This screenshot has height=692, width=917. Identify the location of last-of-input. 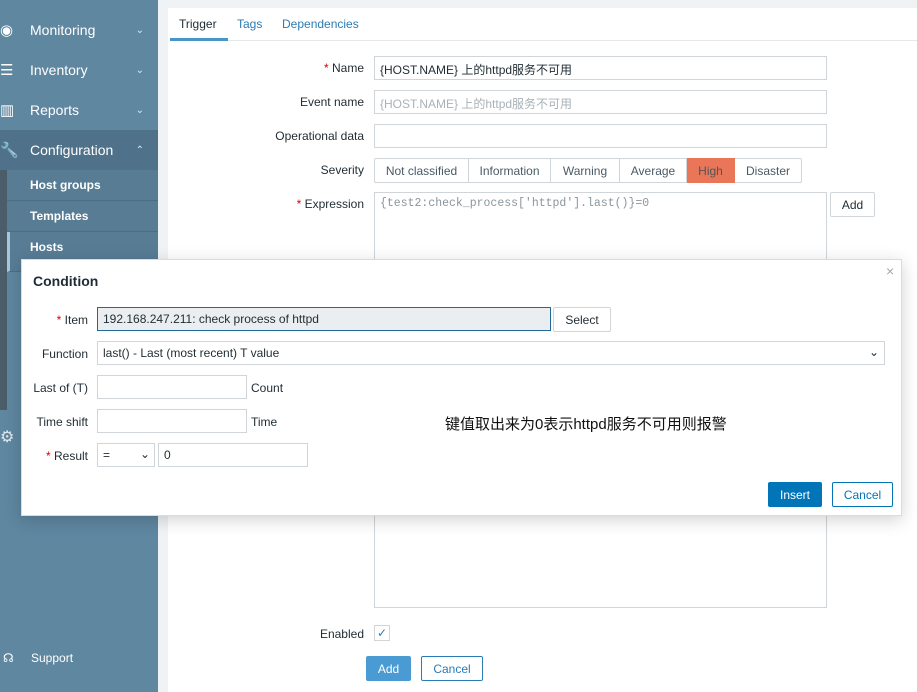
(172, 387).